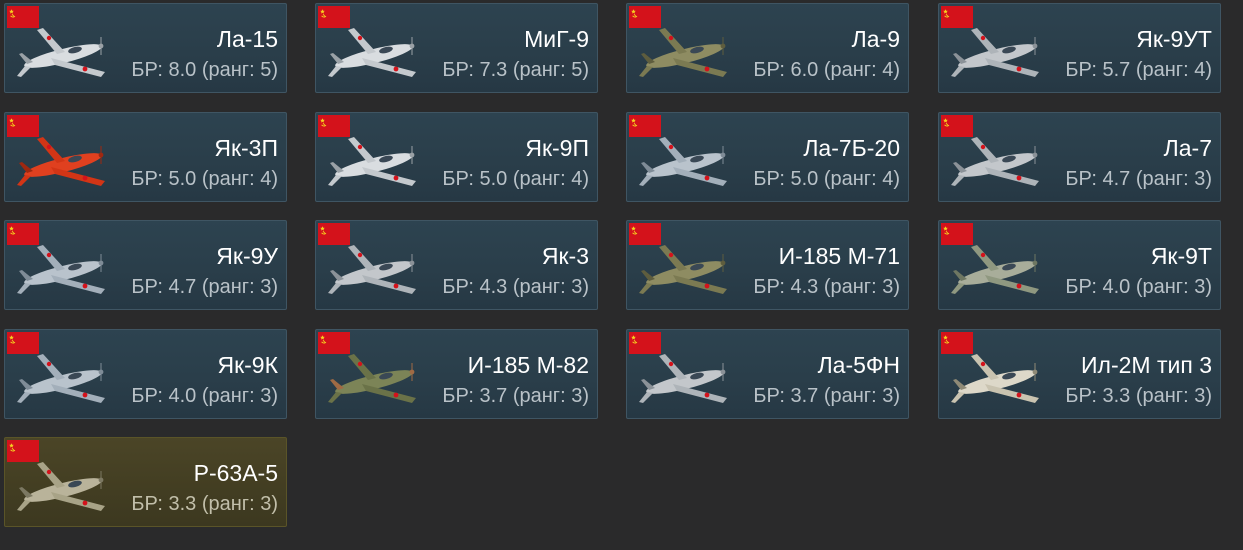 The height and width of the screenshot is (550, 1243). I want to click on vehicle-name: Як-9У, so click(247, 256).